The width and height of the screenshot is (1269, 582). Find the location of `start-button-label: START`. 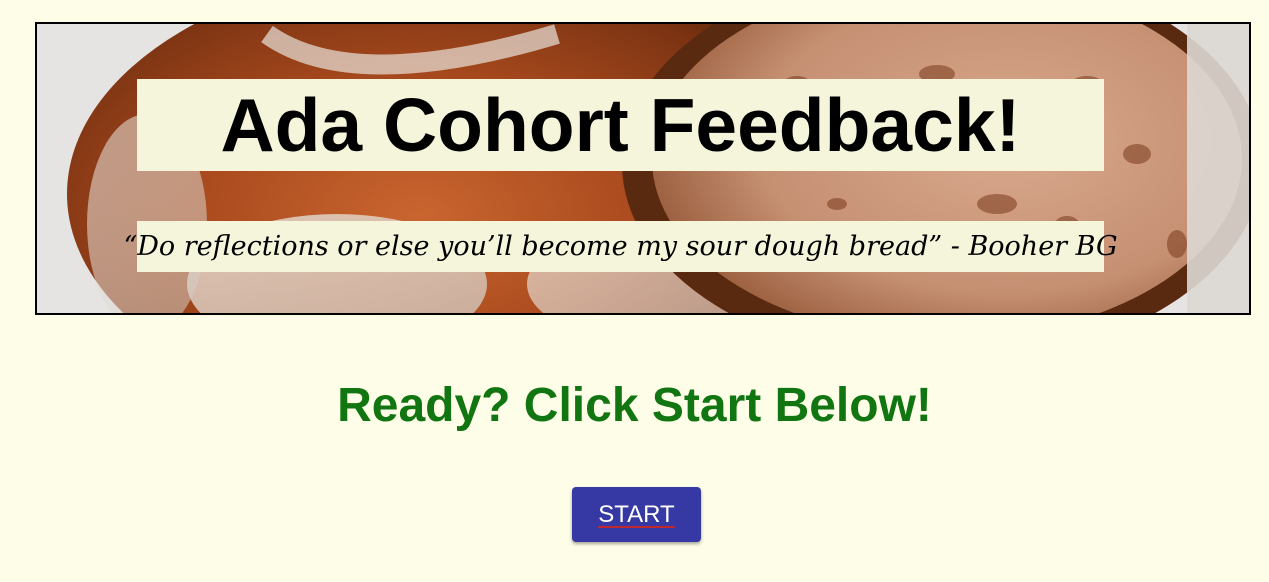

start-button-label: START is located at coordinates (636, 514).